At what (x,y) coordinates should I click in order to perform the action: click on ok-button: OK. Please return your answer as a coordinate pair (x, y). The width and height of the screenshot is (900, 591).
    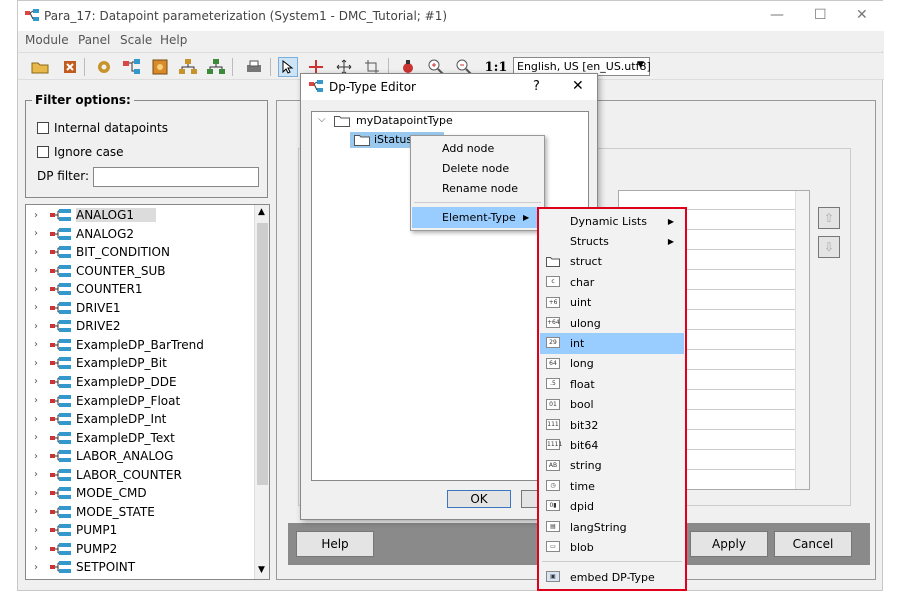
    Looking at the image, I should click on (479, 499).